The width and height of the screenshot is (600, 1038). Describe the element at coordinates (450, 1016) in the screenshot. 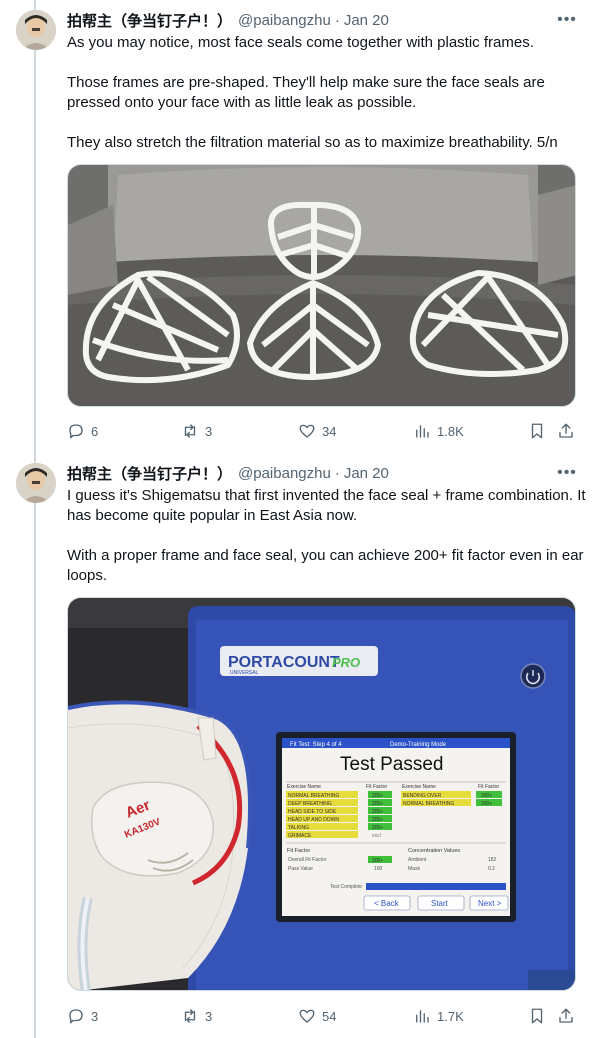

I see `views-count: 1.7K` at that location.